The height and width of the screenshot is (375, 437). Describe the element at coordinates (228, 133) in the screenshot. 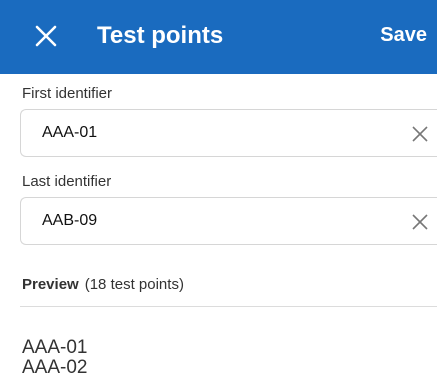

I see `first-identifier-field: AAA-01` at that location.